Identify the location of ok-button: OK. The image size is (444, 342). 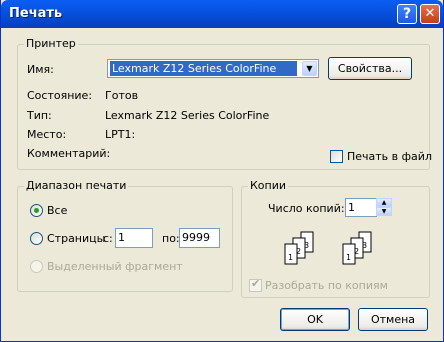
(315, 319).